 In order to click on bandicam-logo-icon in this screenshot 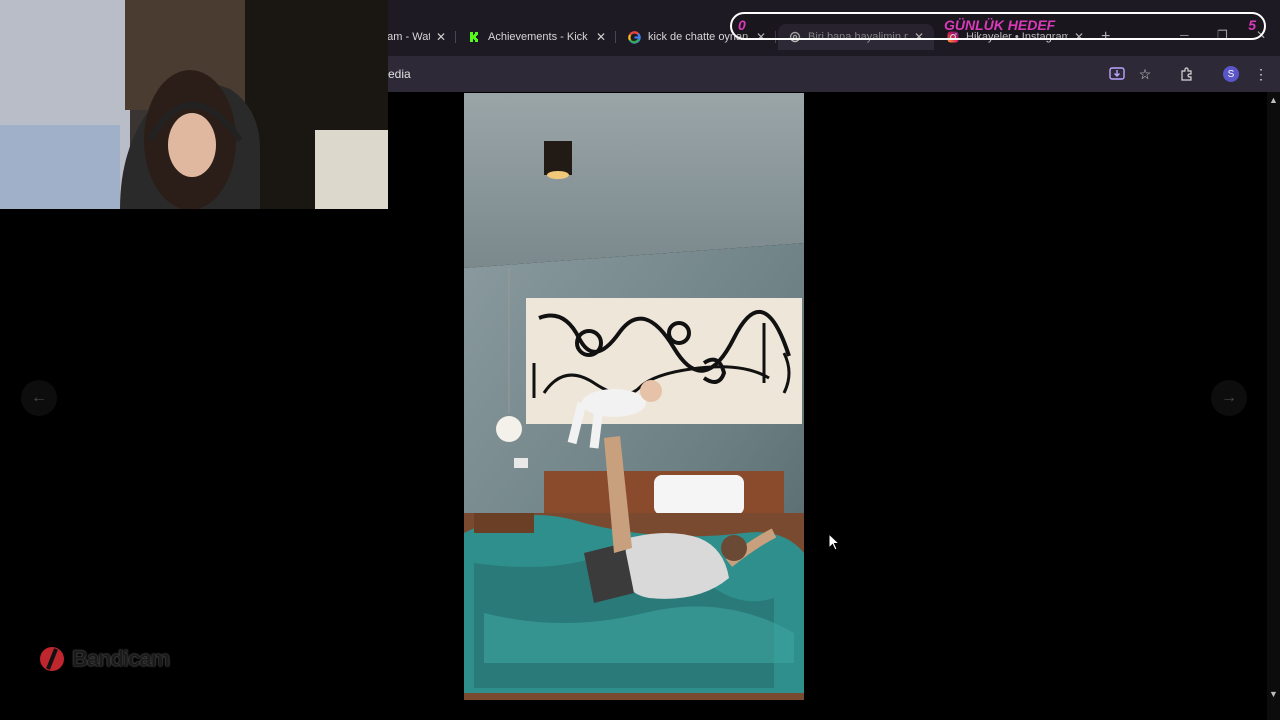, I will do `click(52, 659)`.